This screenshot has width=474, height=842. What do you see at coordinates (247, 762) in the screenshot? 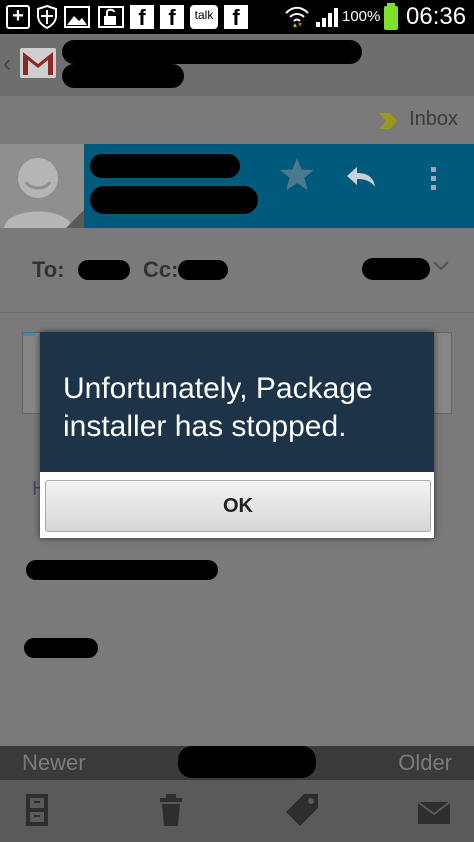
I see `redacted-pager-center` at bounding box center [247, 762].